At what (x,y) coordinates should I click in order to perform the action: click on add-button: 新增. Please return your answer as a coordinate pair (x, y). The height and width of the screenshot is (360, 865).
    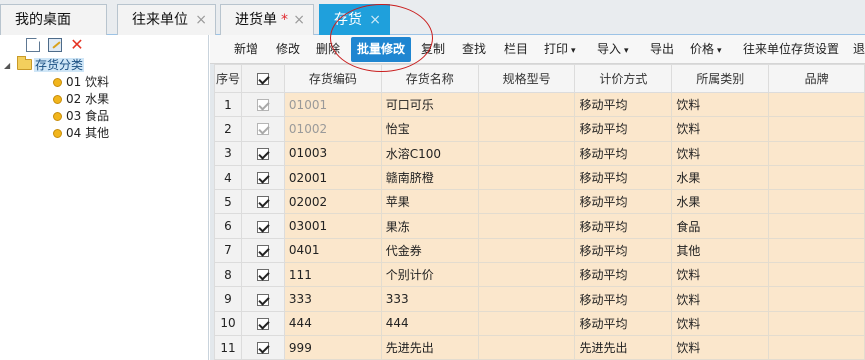
    Looking at the image, I should click on (246, 49).